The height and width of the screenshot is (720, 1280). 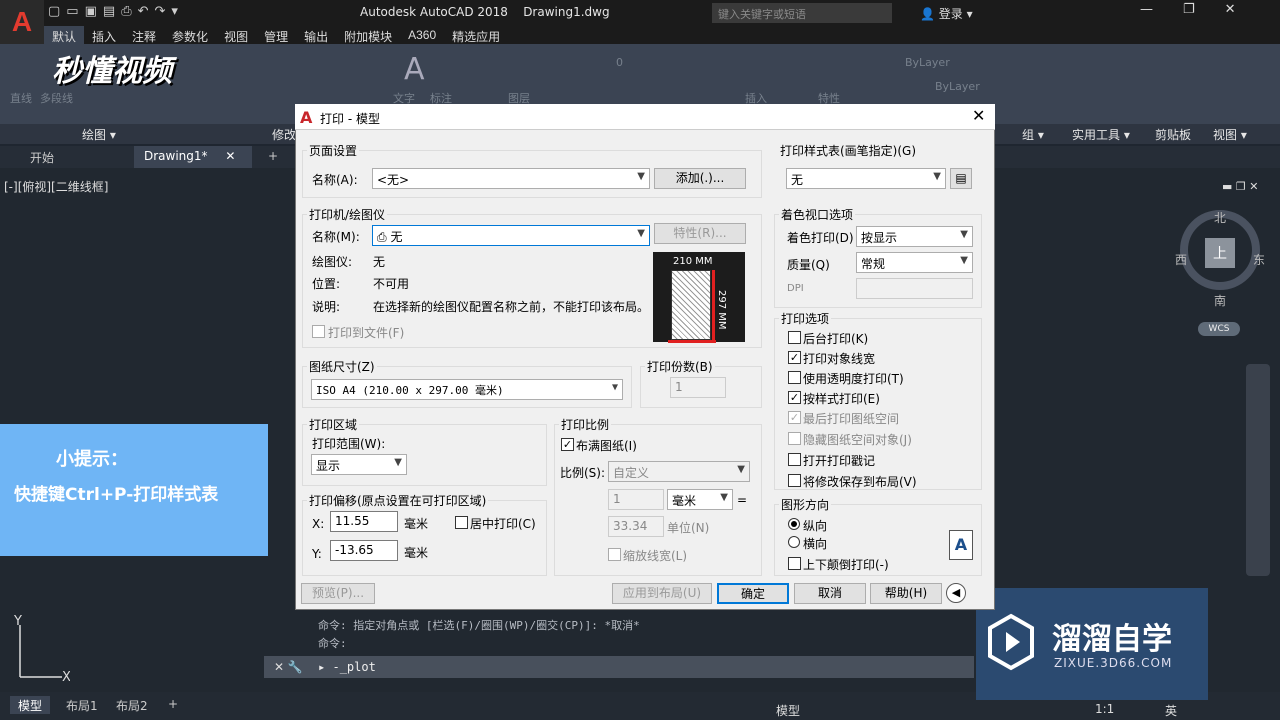 I want to click on page-setup-name-combo: <无> ▼, so click(x=511, y=178).